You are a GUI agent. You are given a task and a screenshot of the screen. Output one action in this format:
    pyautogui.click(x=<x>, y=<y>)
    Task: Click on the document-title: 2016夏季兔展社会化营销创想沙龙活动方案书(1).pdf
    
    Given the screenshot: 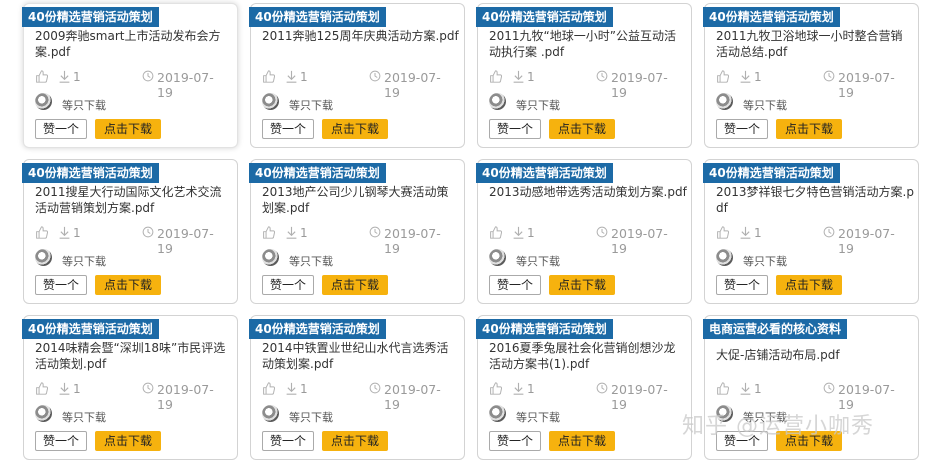 What is the action you would take?
    pyautogui.click(x=588, y=356)
    